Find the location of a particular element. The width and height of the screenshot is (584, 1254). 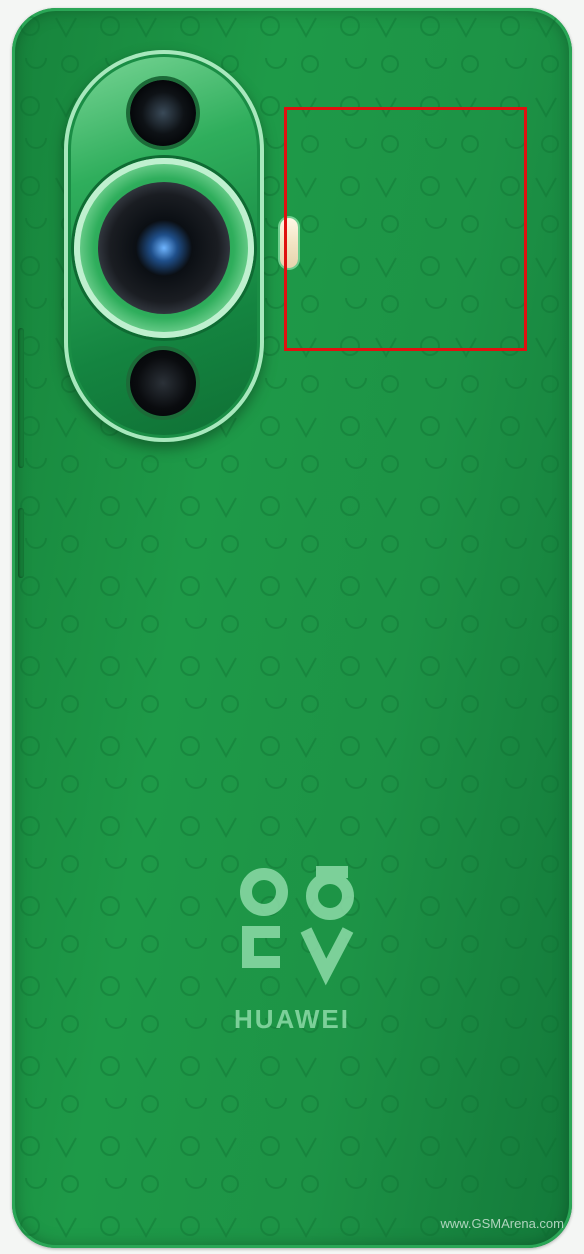

brand-name: HUAWEI is located at coordinates (292, 1019).